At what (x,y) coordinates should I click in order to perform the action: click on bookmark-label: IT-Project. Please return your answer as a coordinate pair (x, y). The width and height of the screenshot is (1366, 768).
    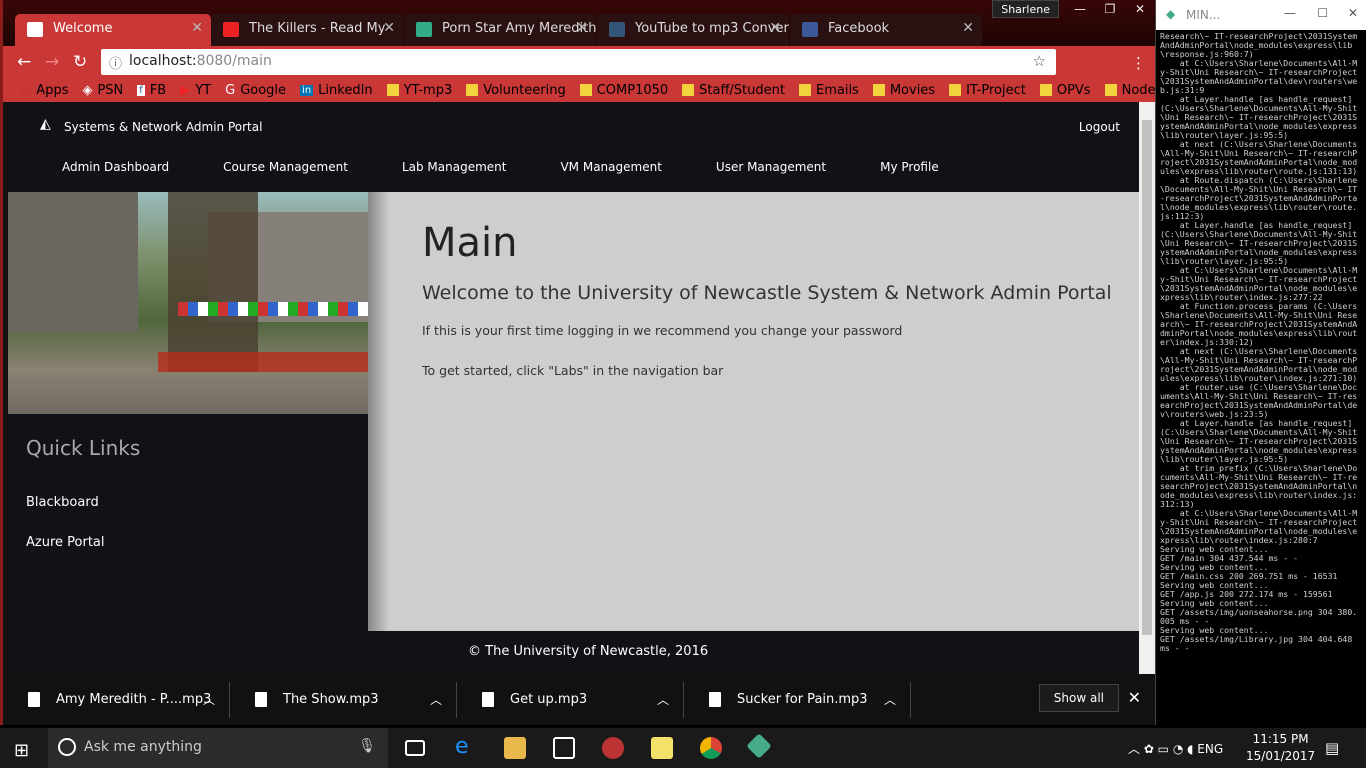
    Looking at the image, I should click on (996, 90).